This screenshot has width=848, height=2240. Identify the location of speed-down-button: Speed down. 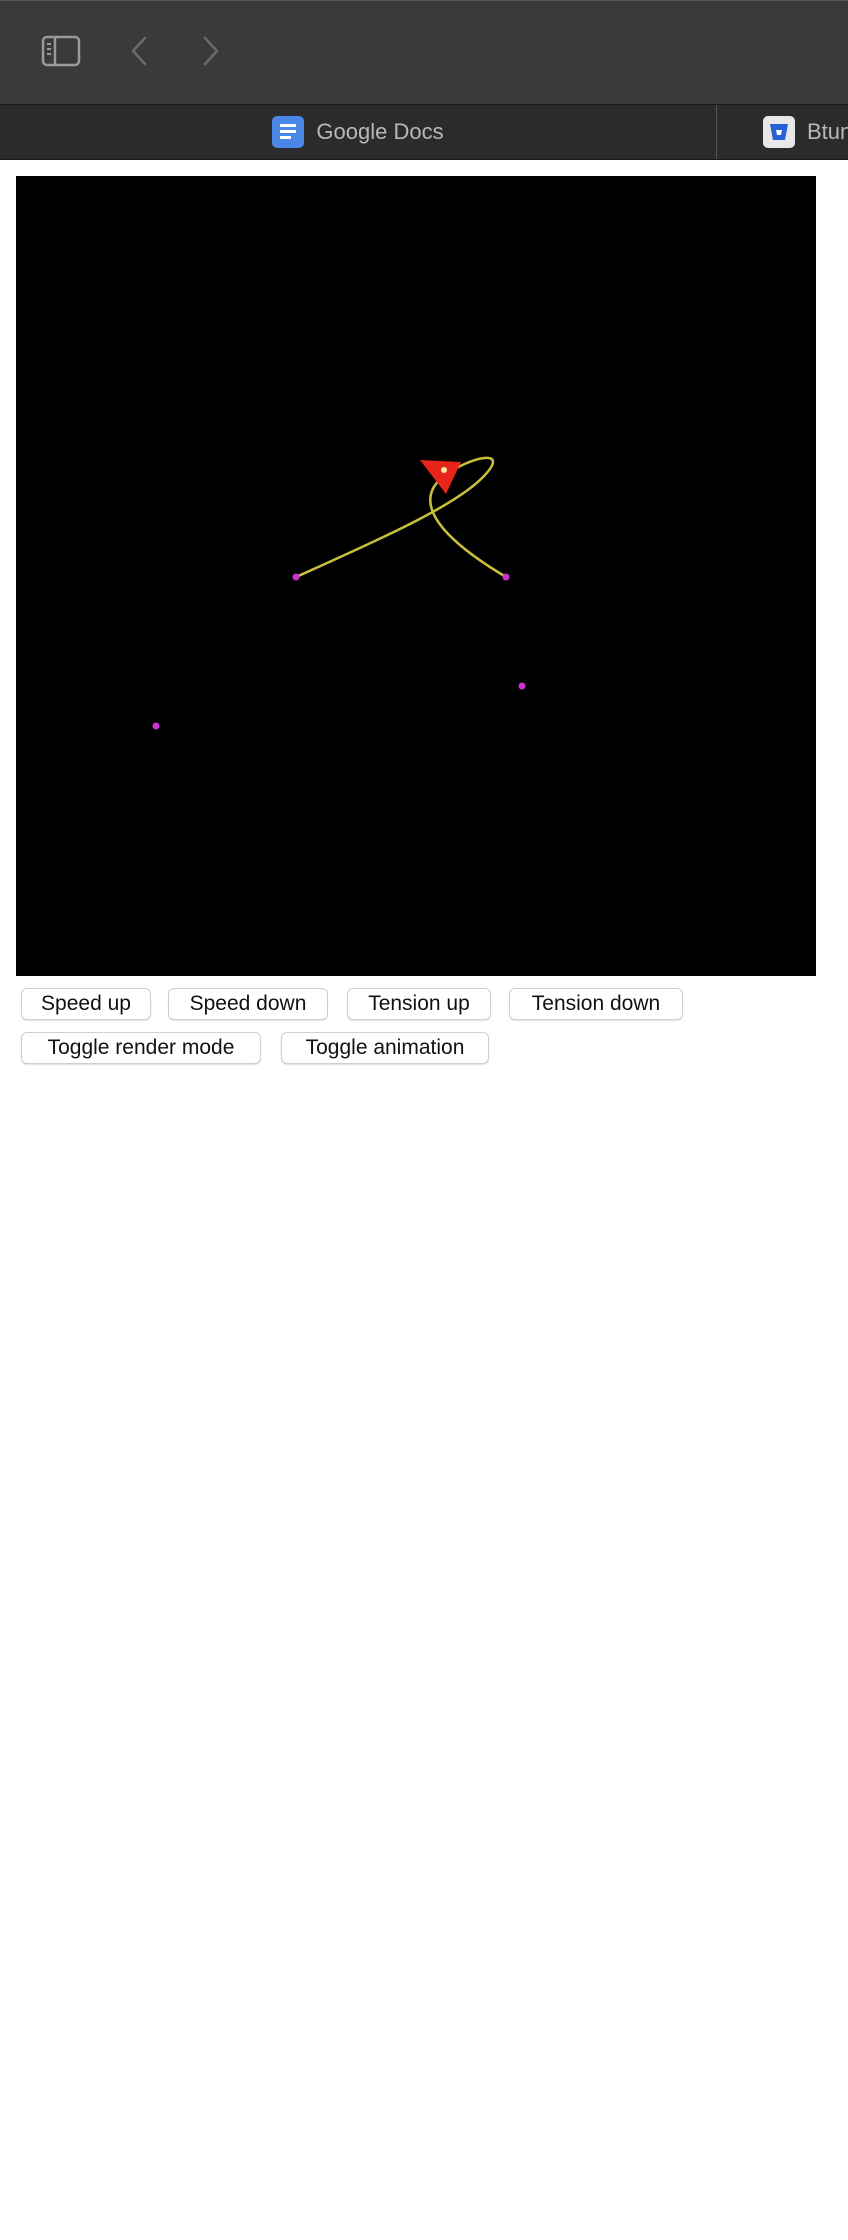
(248, 1004).